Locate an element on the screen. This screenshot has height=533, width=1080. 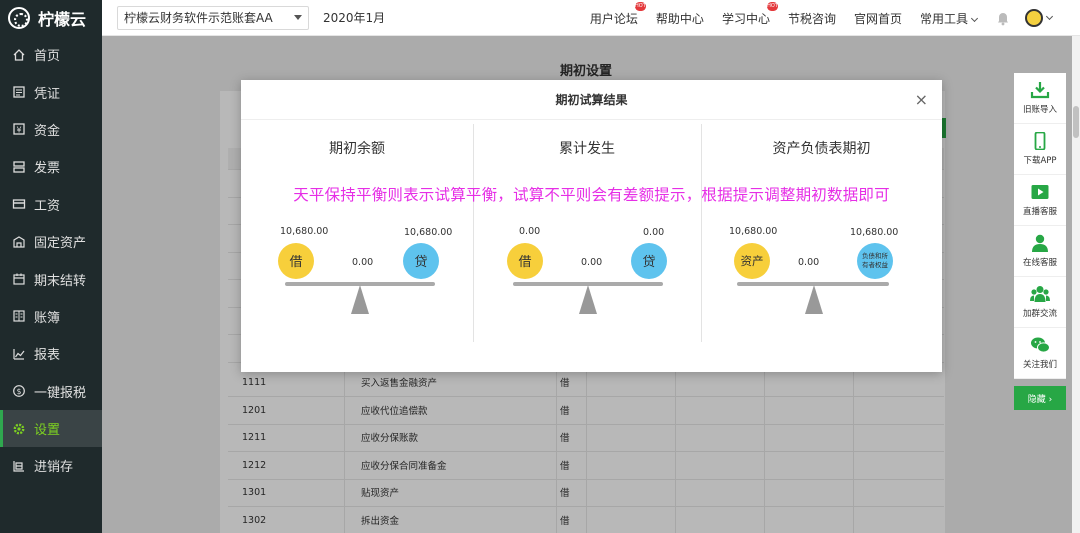
join-group-button: 加群交流 is located at coordinates (1040, 302).